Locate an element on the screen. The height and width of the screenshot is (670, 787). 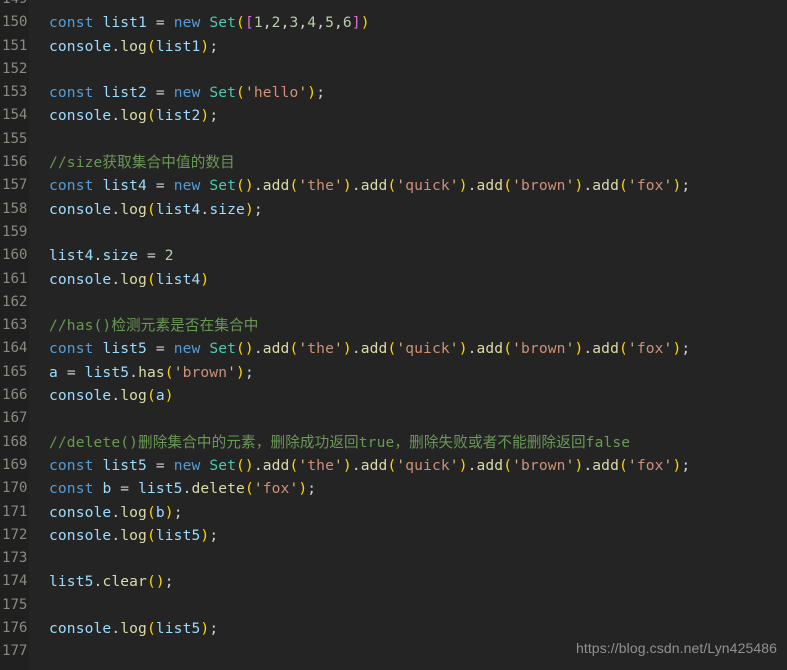
line-code: const list2 = new Set('hello'); is located at coordinates (187, 93).